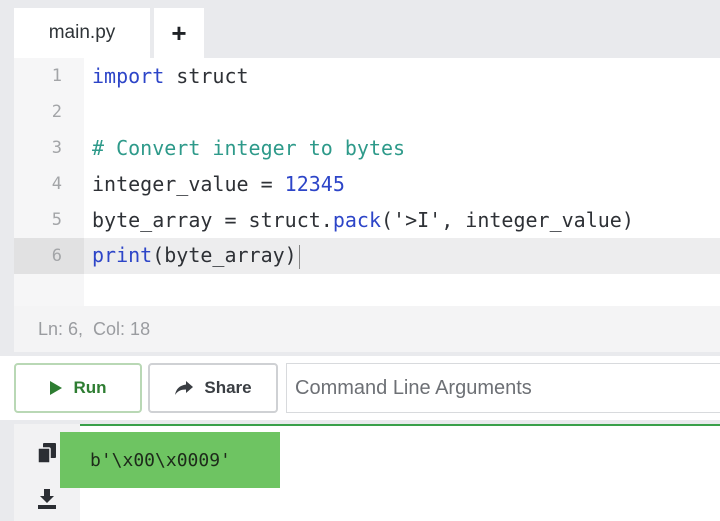  Describe the element at coordinates (122, 255) in the screenshot. I see `code-token: print` at that location.